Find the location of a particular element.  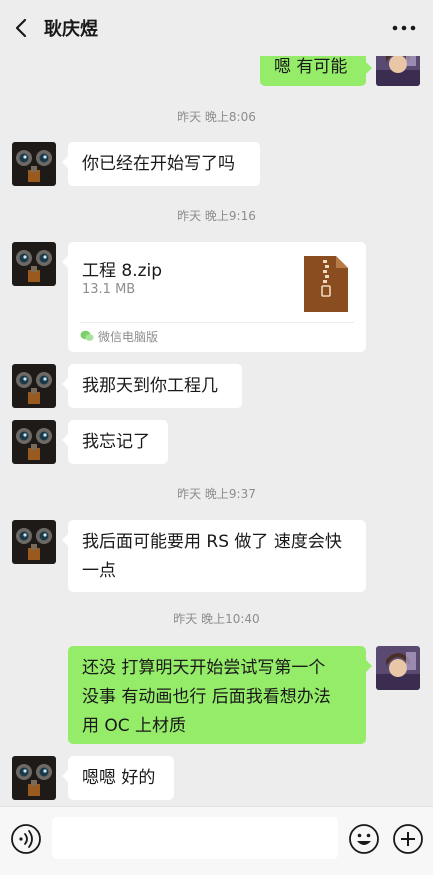

message-text: 嗯嗯 好的 is located at coordinates (119, 778).